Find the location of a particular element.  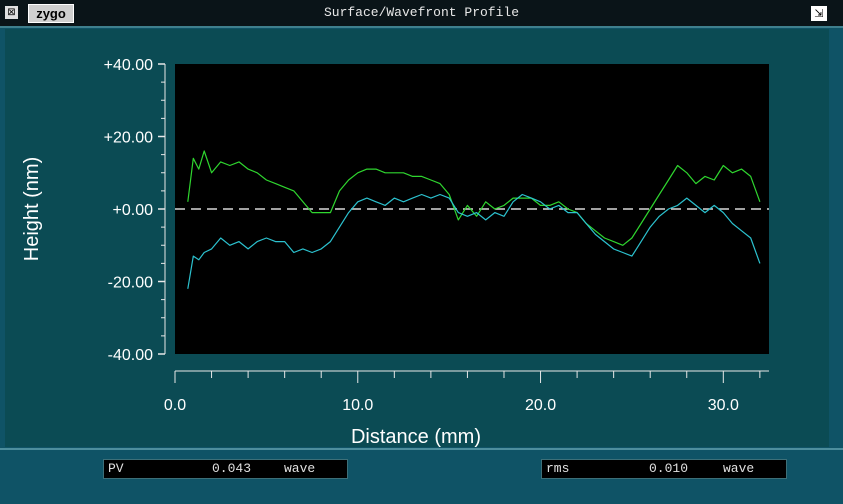

y-tick-label: +40.00 is located at coordinates (128, 65).